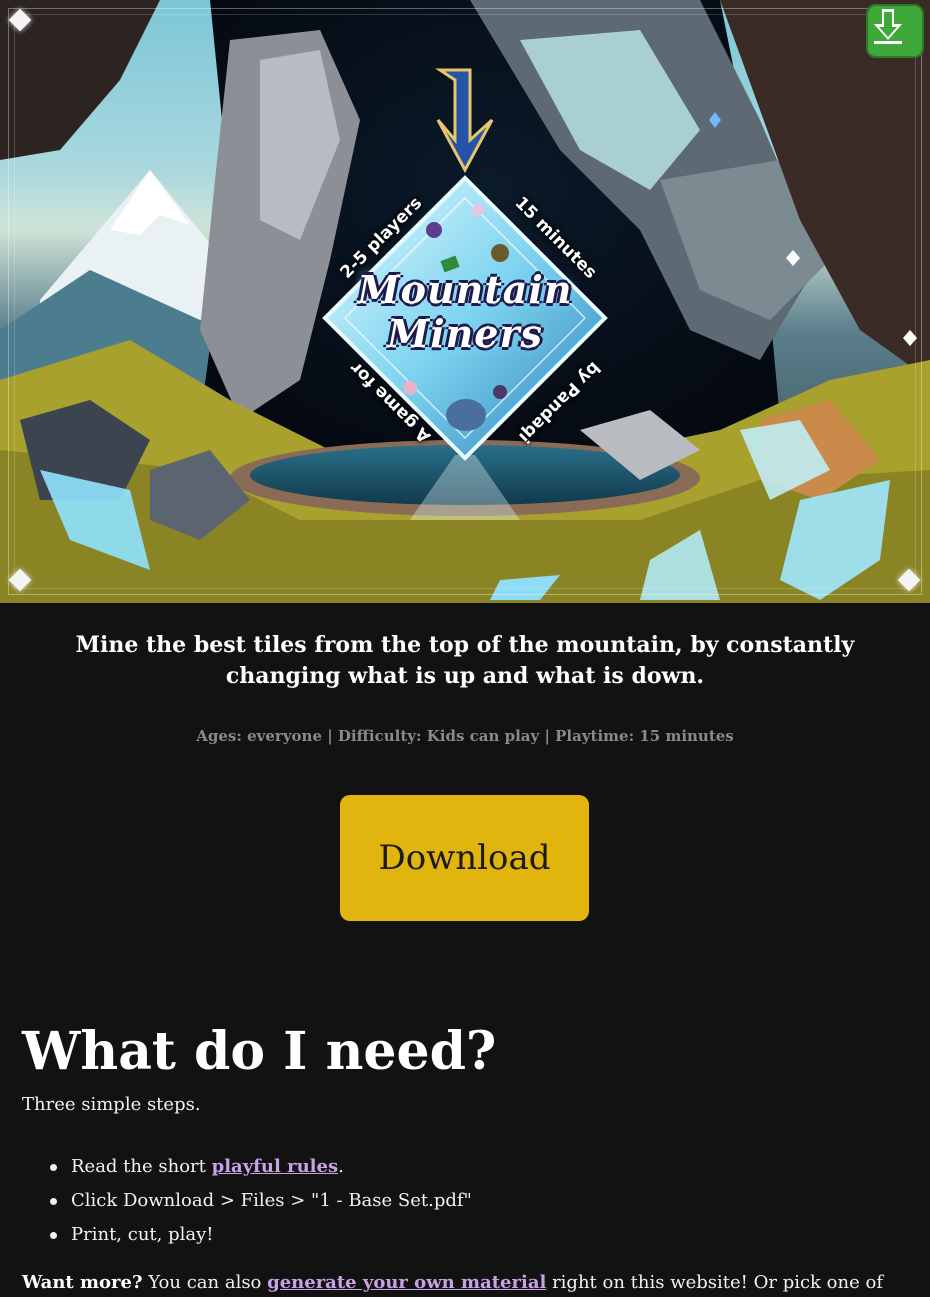 The image size is (930, 1297). I want to click on want-more-text: You can also, so click(205, 1282).